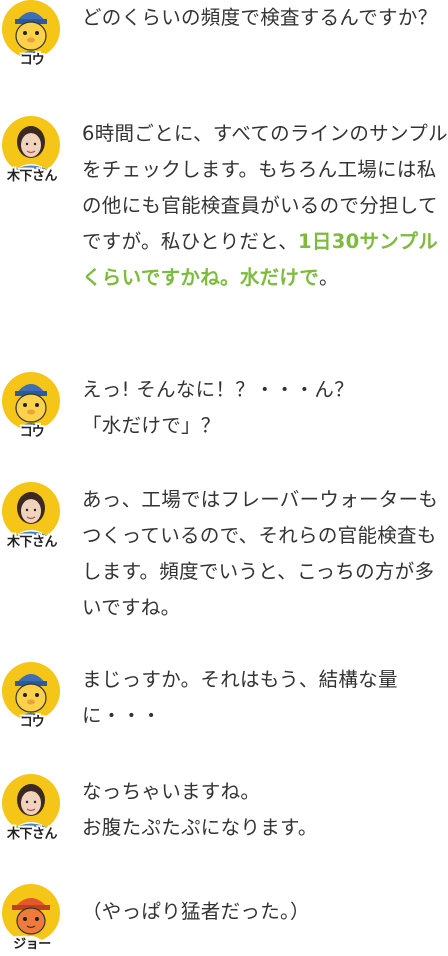 This screenshot has width=448, height=956. Describe the element at coordinates (218, 389) in the screenshot. I see `speech-segment: えっ! そんなに！？・・・ん？` at that location.